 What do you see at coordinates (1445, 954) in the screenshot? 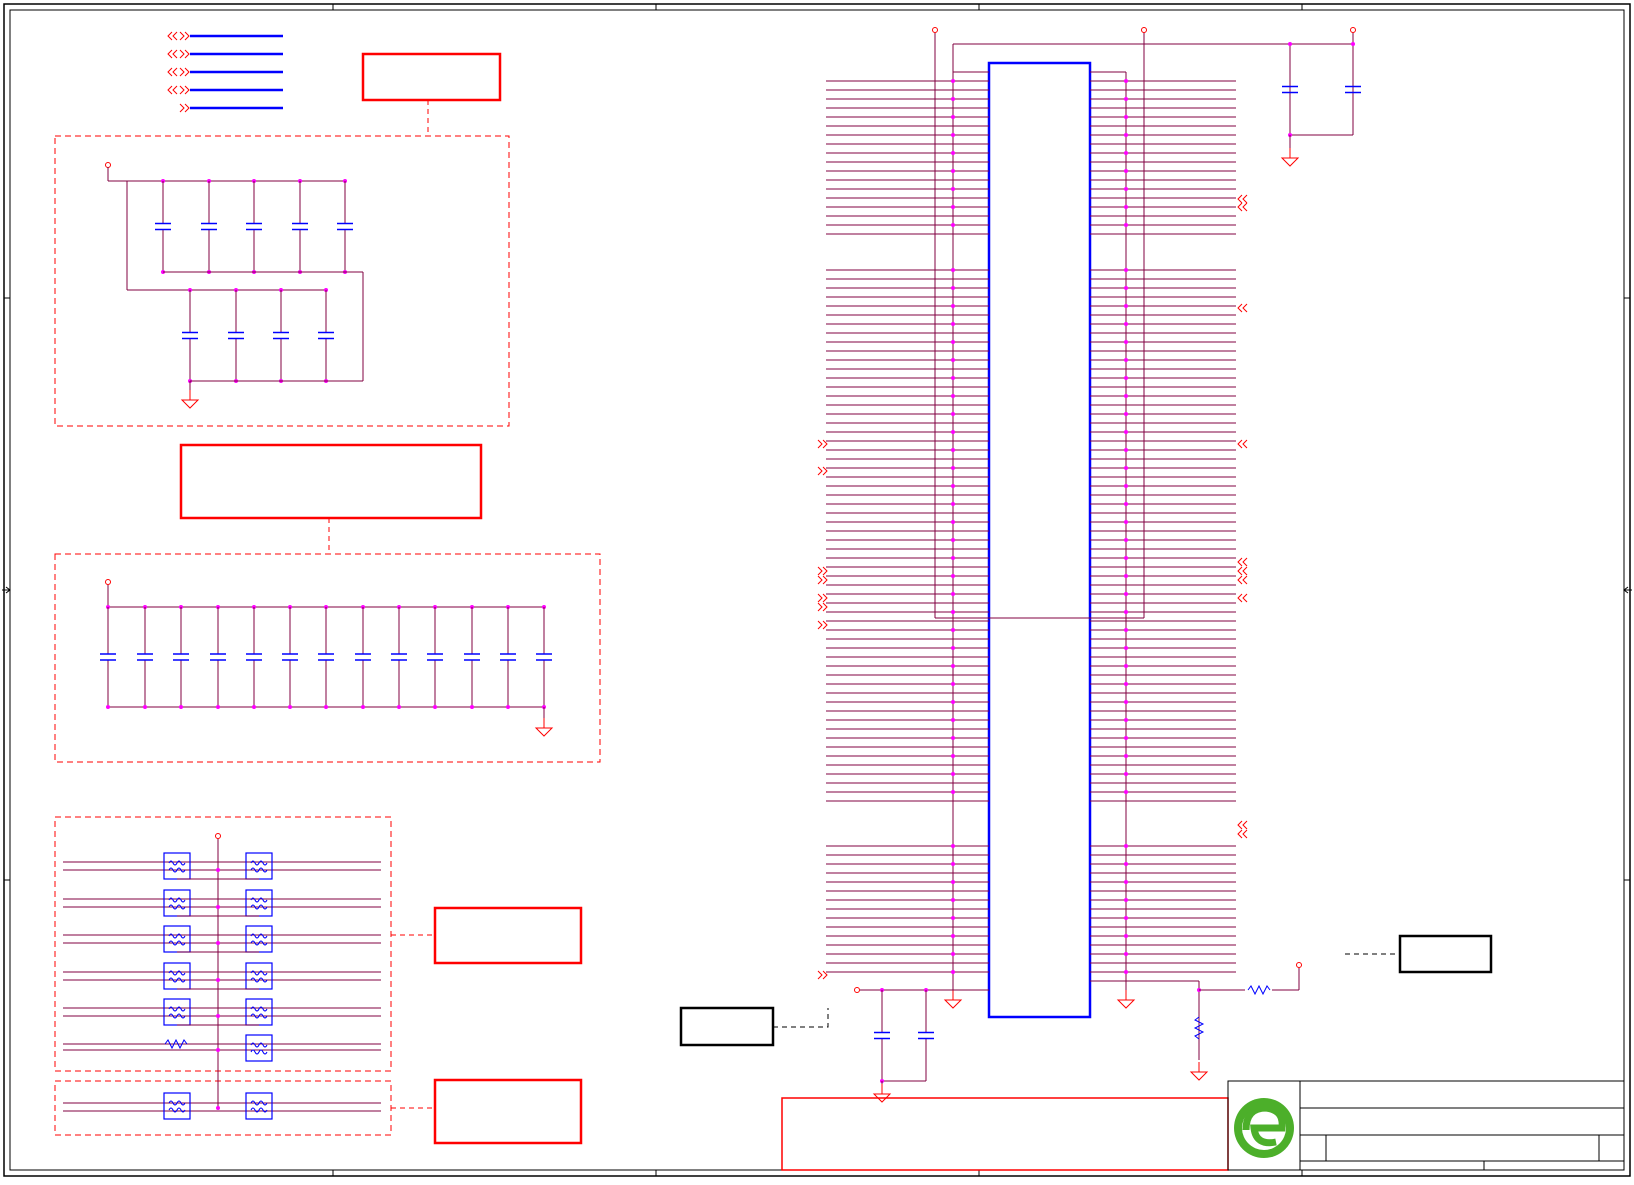
I see `note-box-right` at bounding box center [1445, 954].